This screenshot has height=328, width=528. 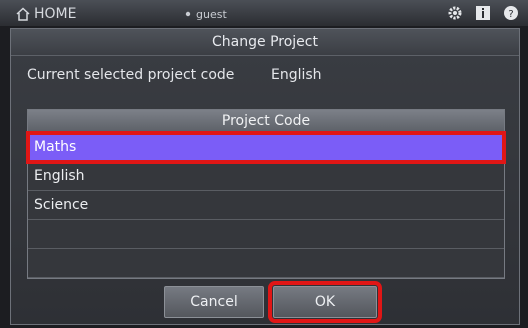 I want to click on project-row-maths: Maths, so click(x=266, y=147).